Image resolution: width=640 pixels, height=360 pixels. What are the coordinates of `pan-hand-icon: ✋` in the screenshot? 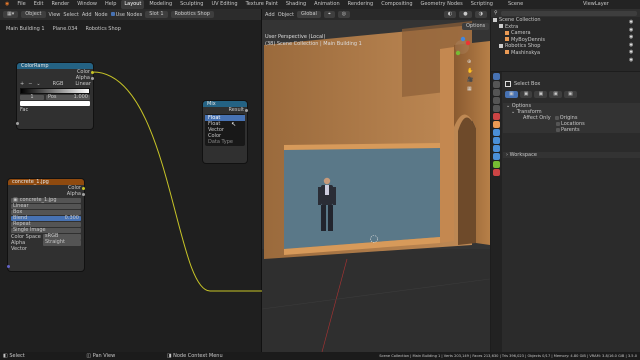 It's located at (470, 71).